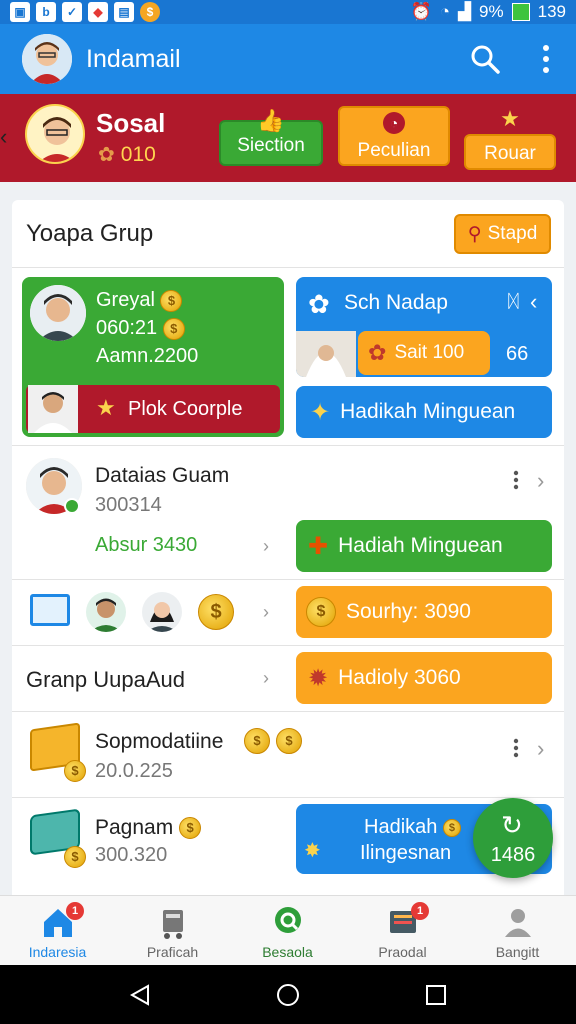 The width and height of the screenshot is (576, 1024). I want to click on siection-button: 👍 Siection, so click(271, 137).